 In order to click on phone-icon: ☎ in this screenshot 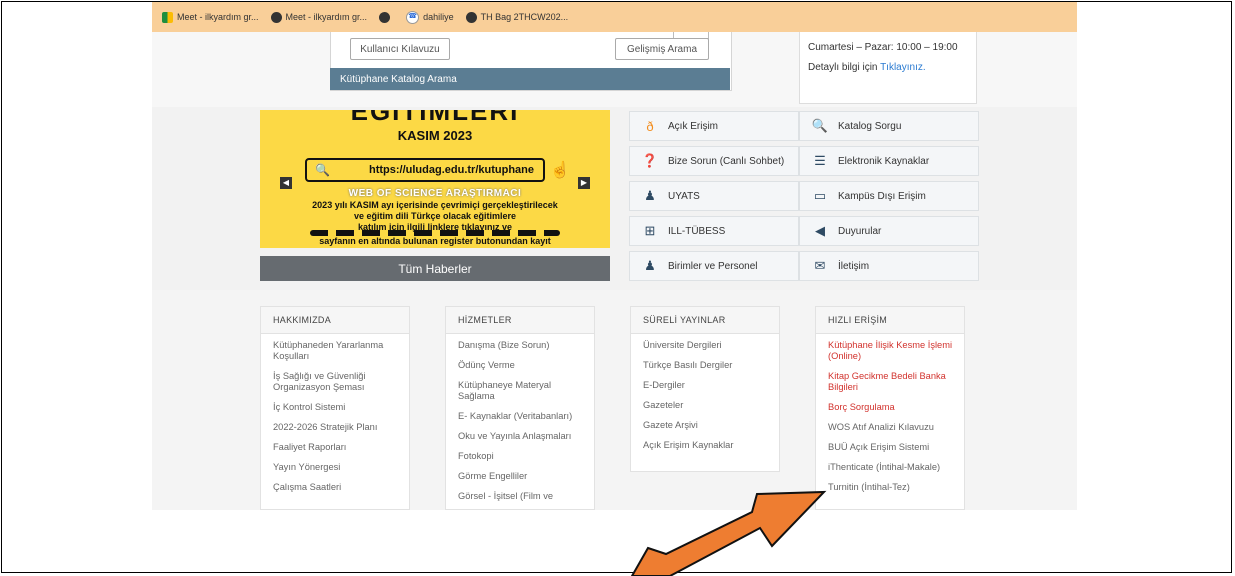, I will do `click(413, 17)`.